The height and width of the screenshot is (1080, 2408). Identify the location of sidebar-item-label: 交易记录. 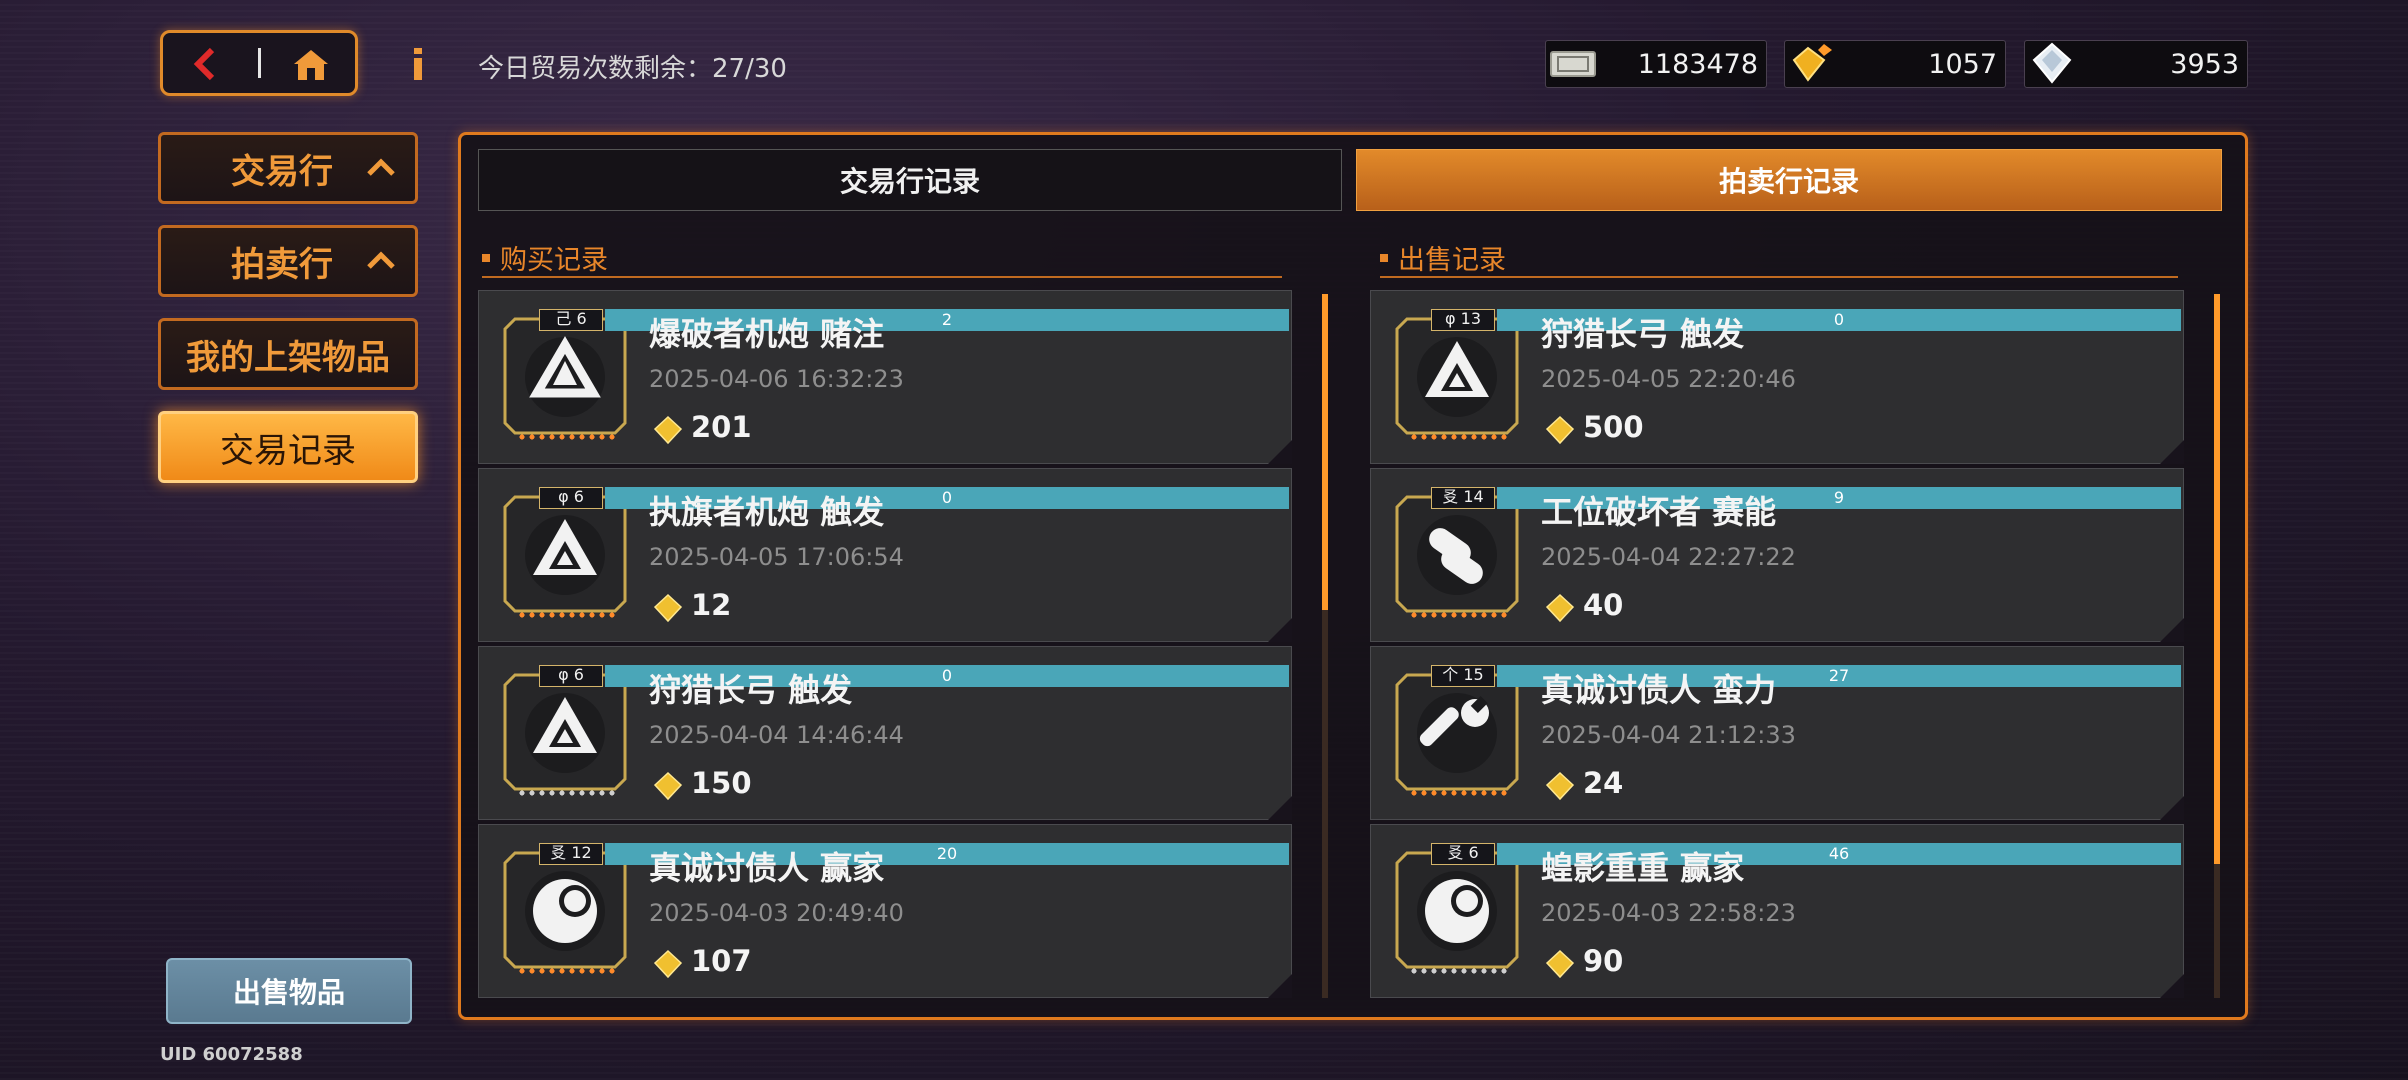
(288, 450).